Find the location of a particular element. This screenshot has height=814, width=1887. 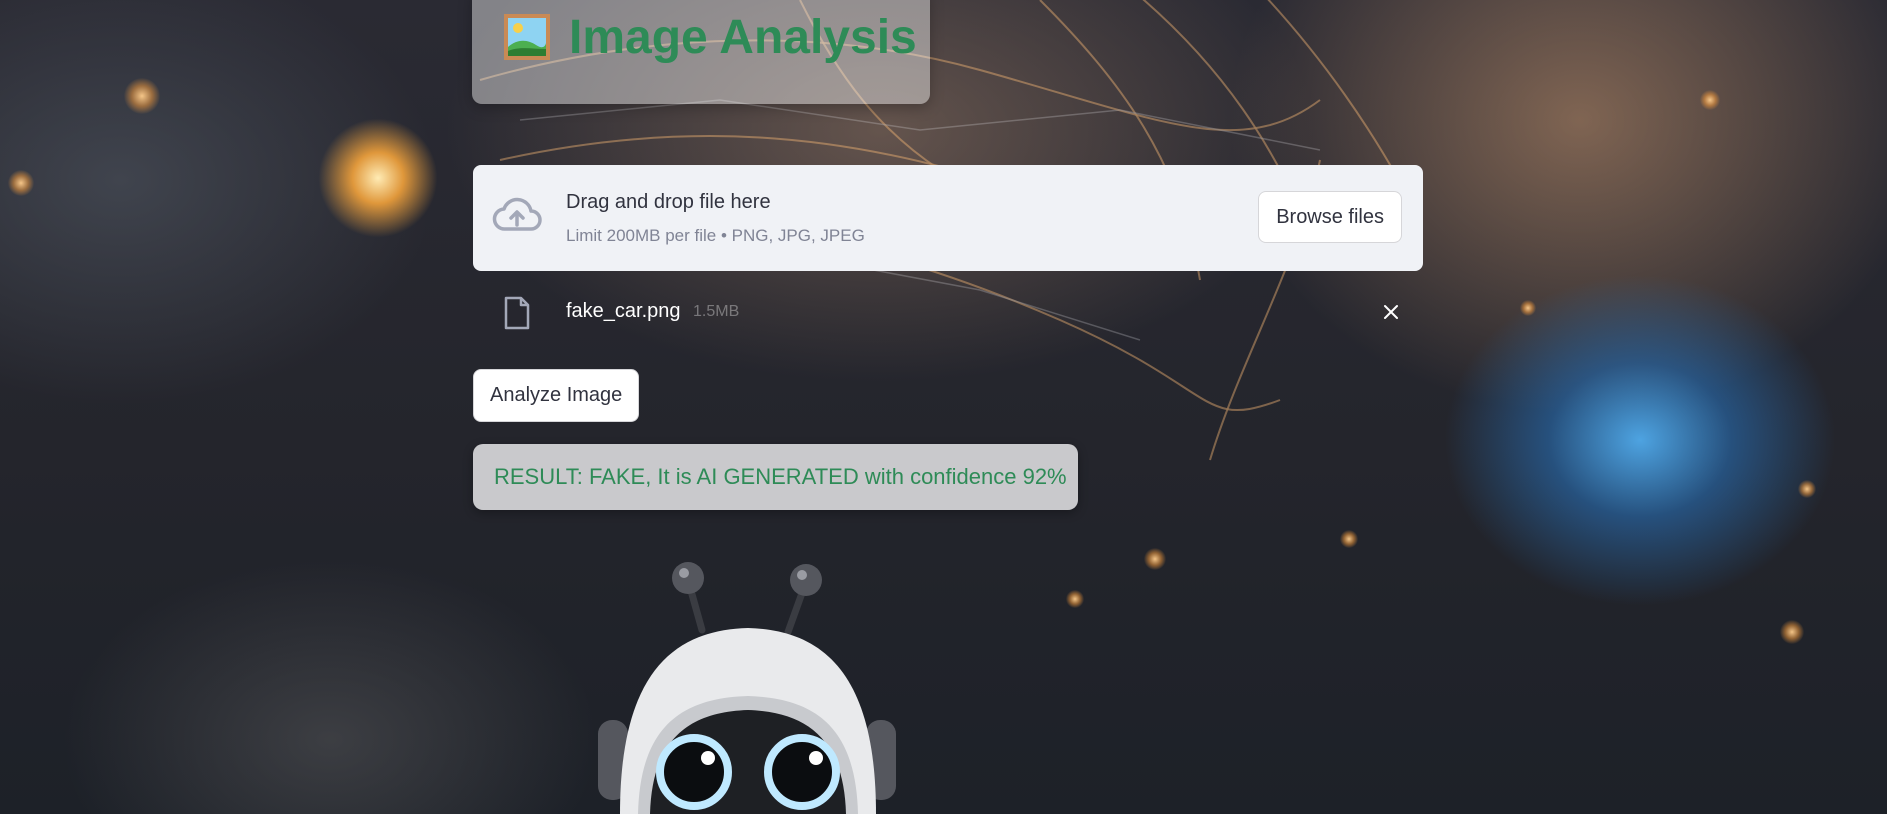

uploaded-file-row: fake_car.png 1.5MB is located at coordinates (948, 312).